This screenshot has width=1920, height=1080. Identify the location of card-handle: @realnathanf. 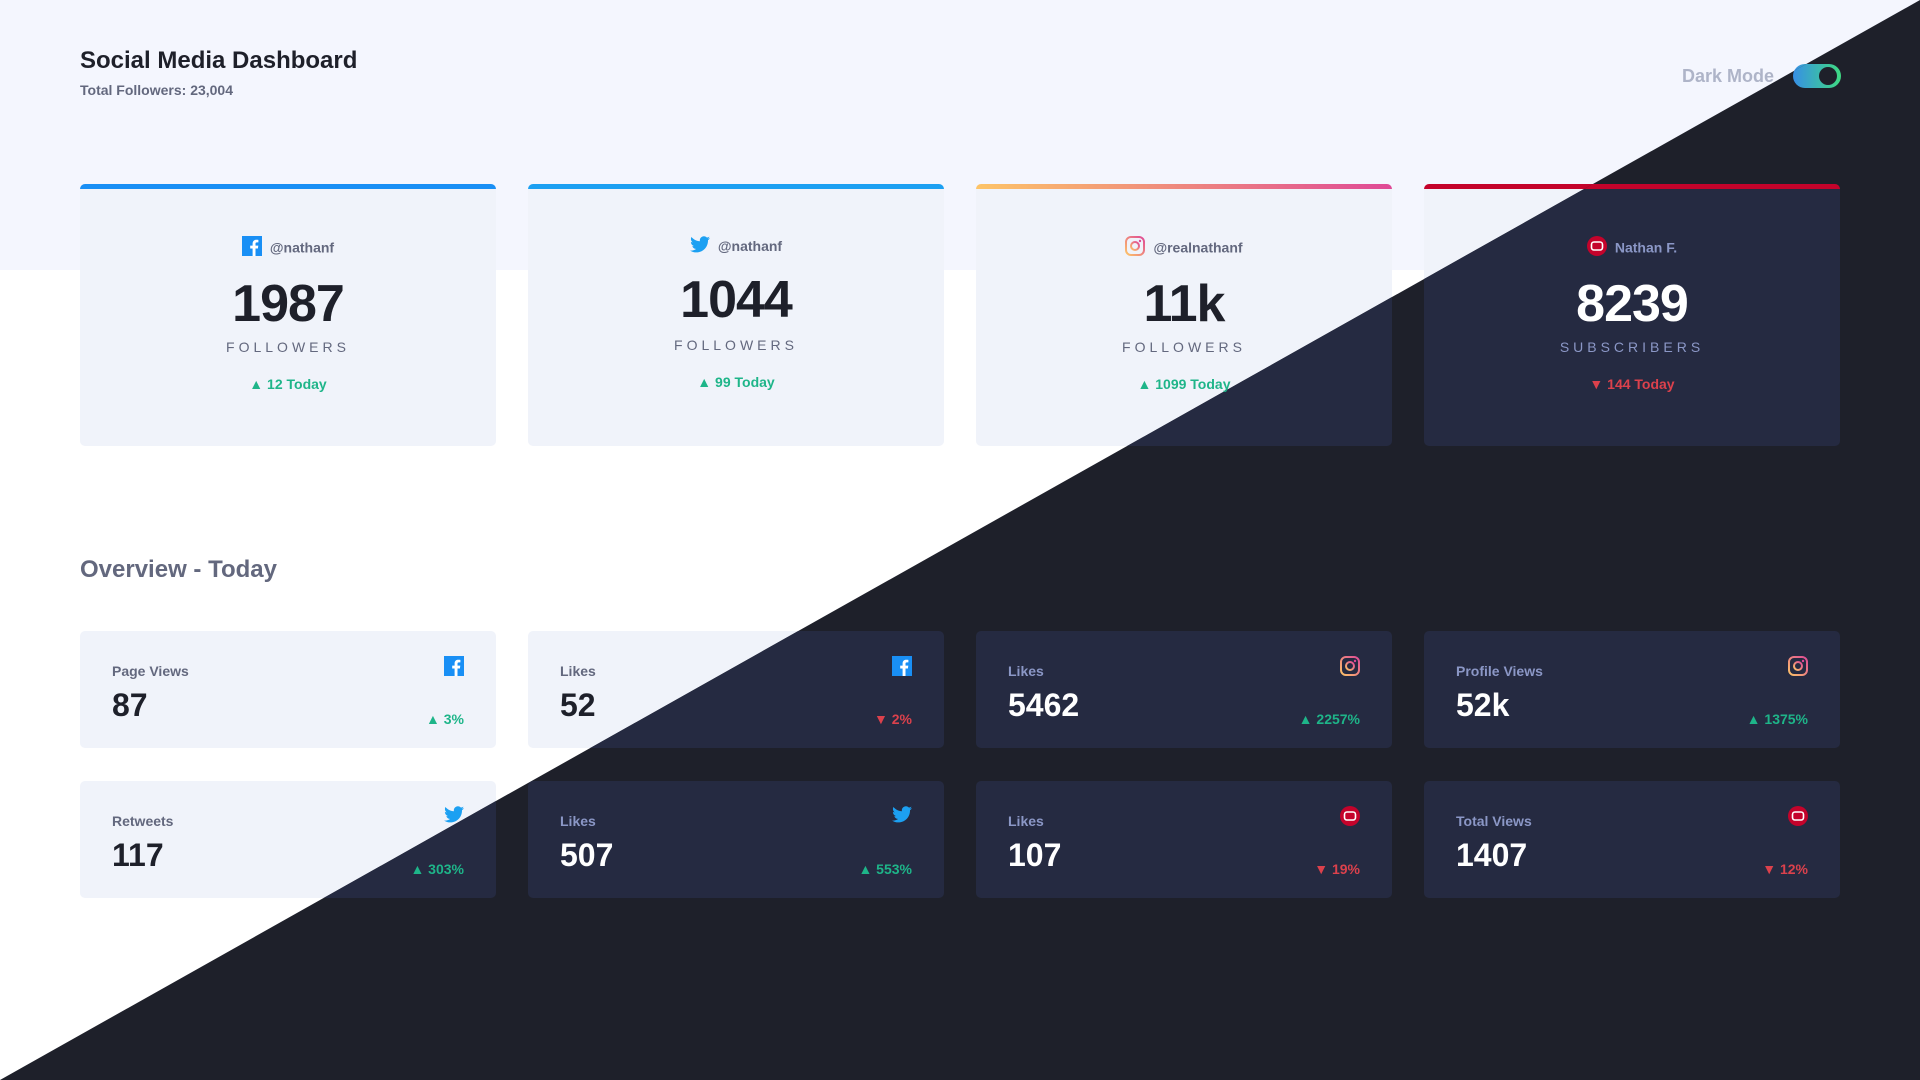
(1198, 247).